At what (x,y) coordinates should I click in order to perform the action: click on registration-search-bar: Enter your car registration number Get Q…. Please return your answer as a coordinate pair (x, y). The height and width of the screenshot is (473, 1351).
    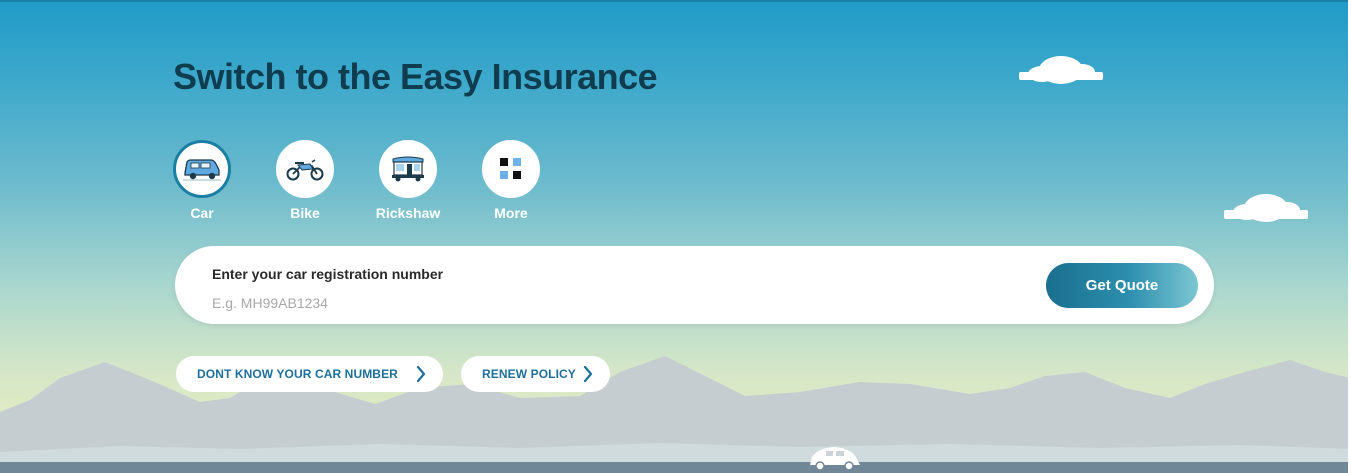
    Looking at the image, I should click on (694, 285).